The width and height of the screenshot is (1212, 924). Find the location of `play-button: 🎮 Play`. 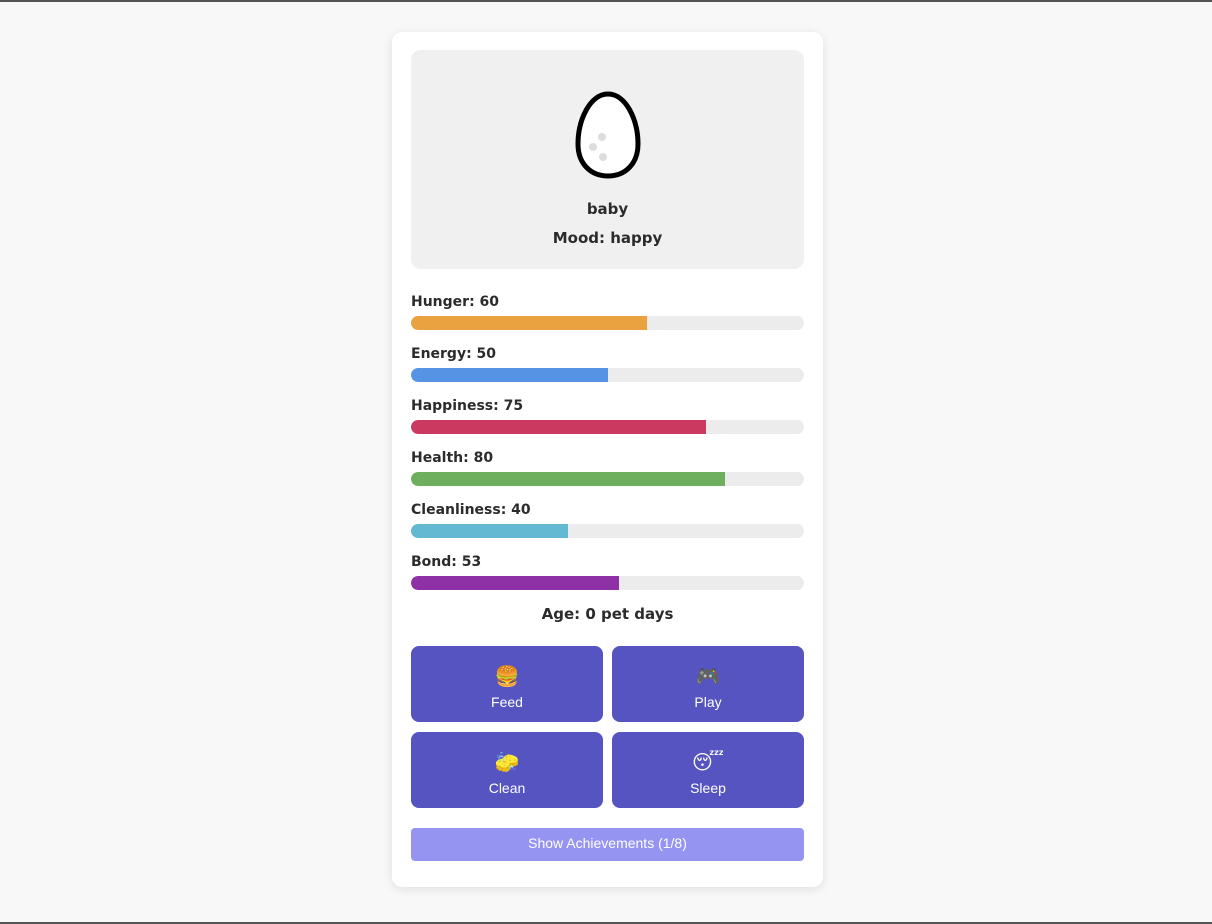

play-button: 🎮 Play is located at coordinates (708, 684).